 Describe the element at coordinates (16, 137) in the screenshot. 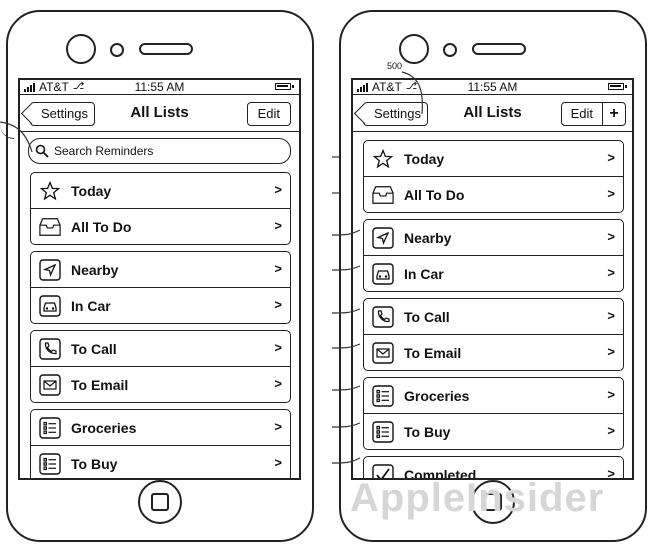

I see `callout-line` at that location.